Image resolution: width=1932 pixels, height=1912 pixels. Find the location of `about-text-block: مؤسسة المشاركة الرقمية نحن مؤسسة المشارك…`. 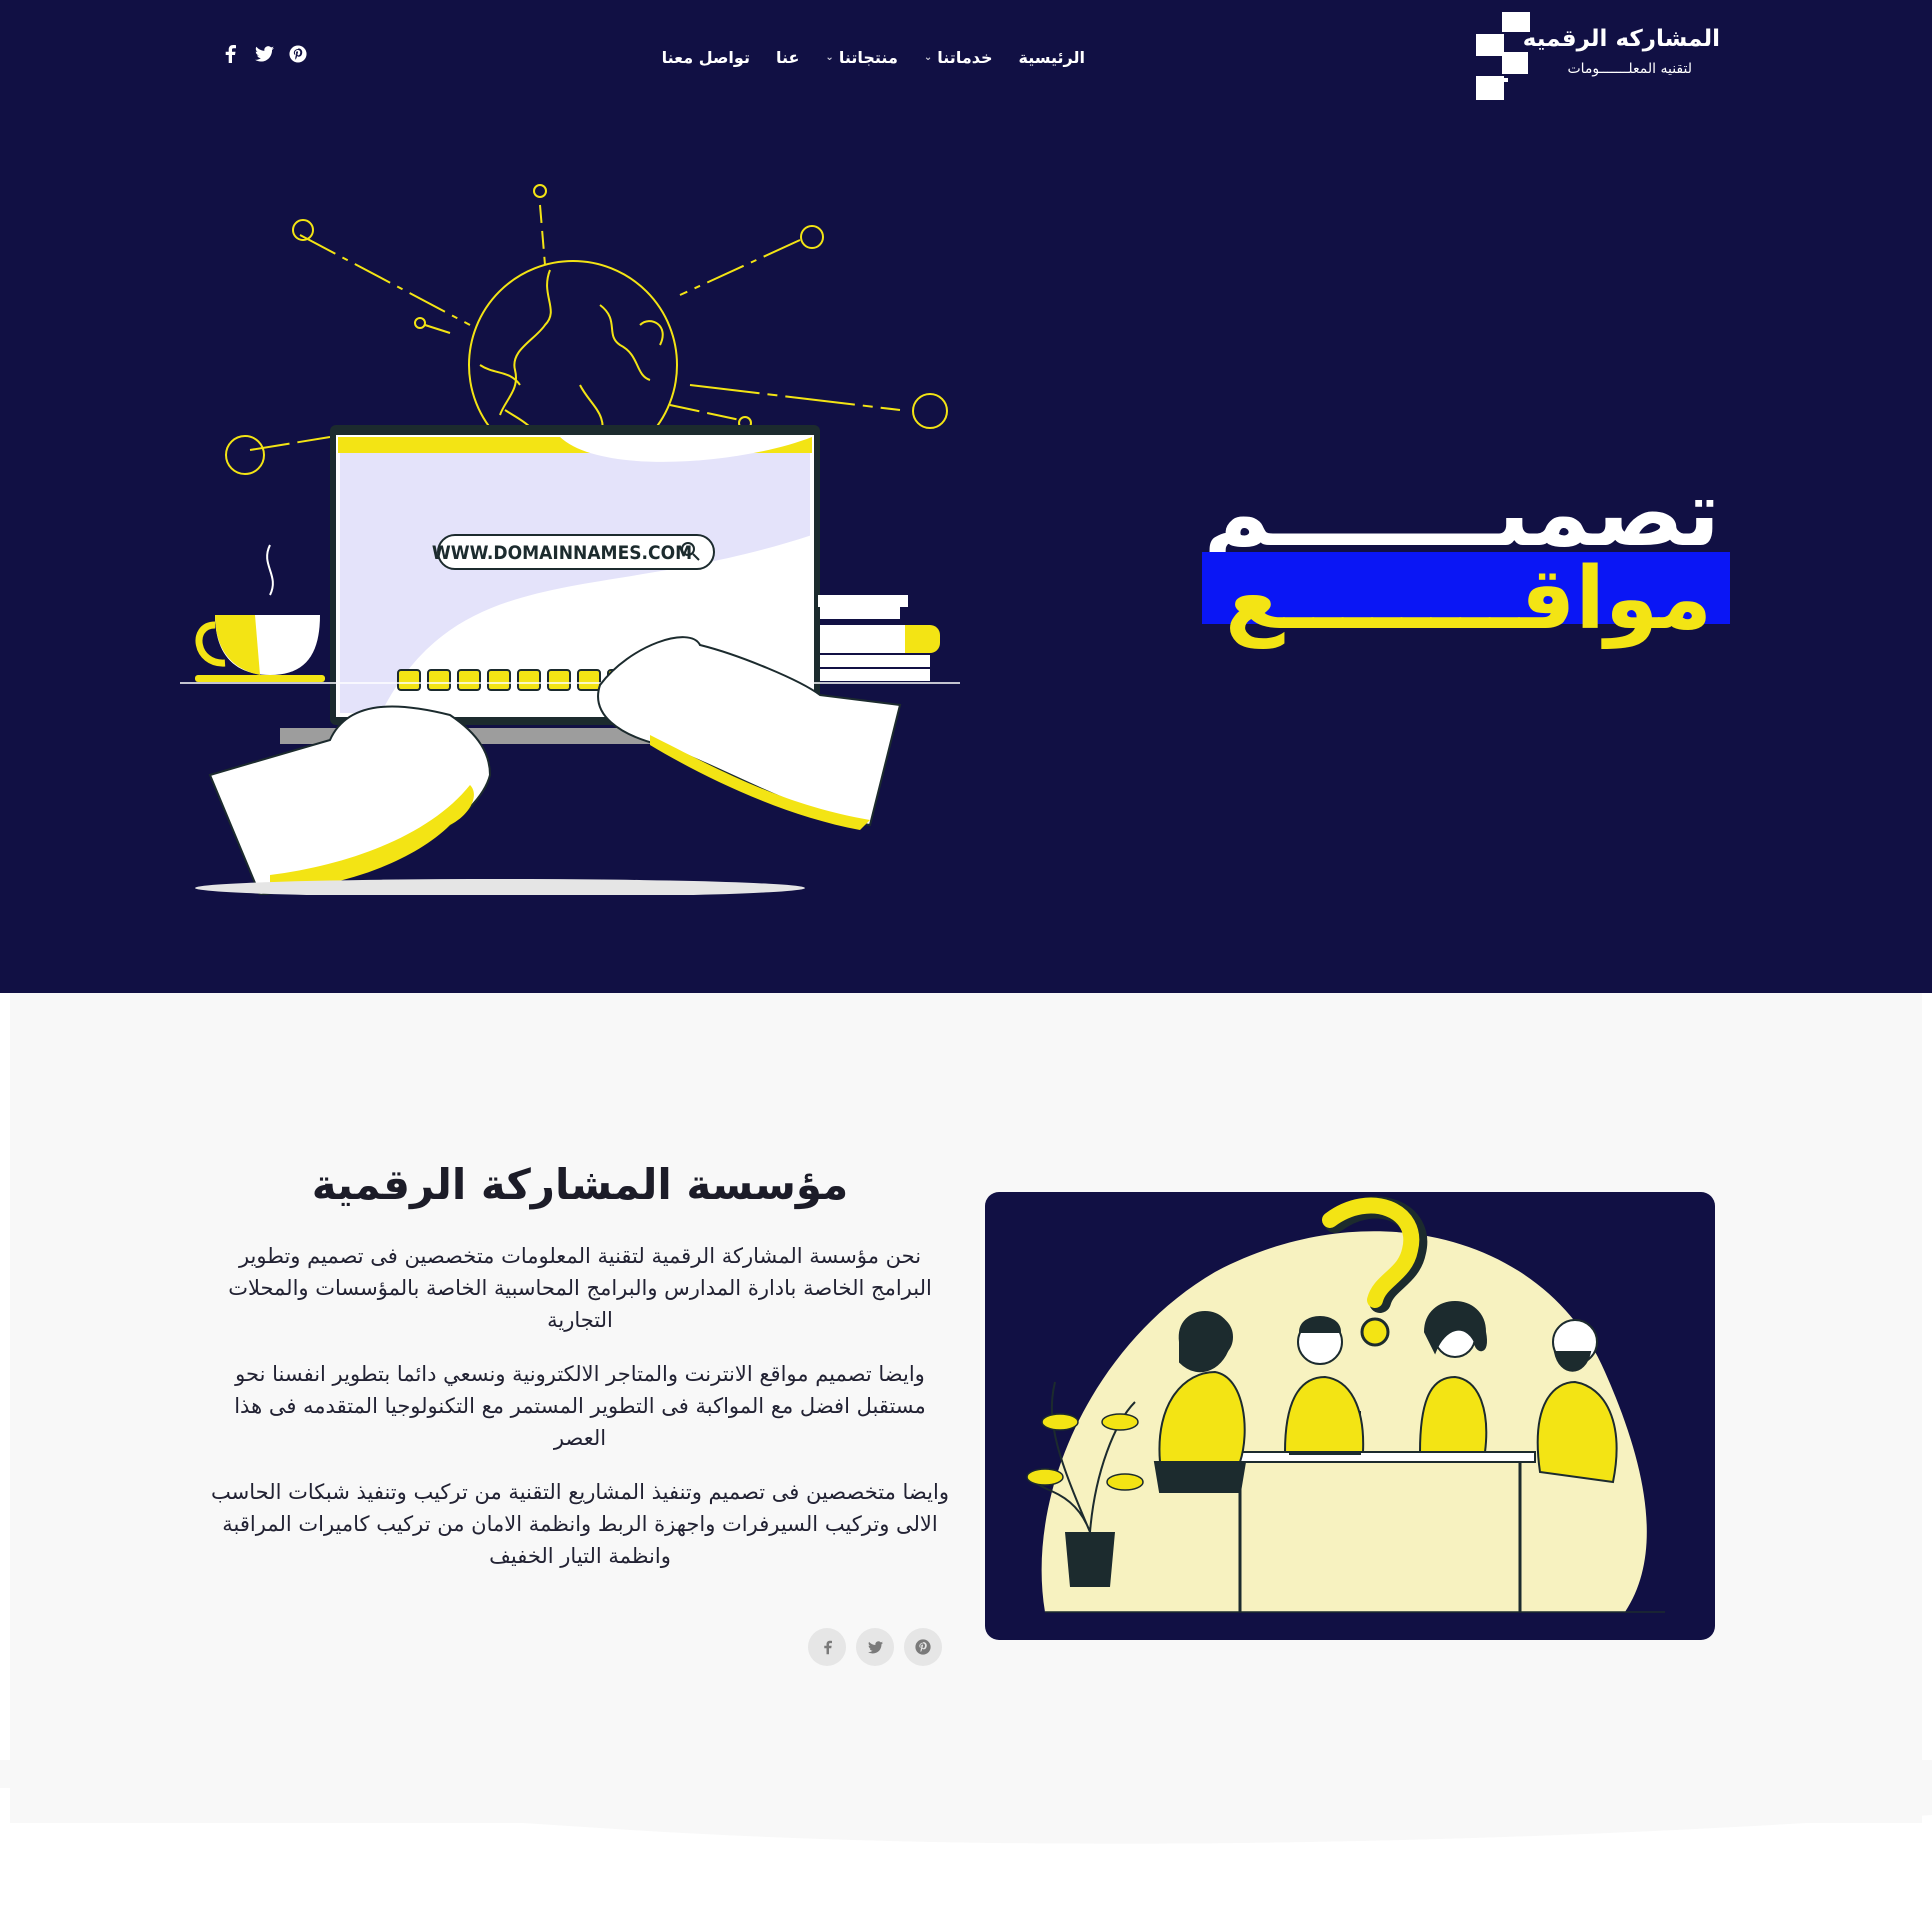

about-text-block: مؤسسة المشاركة الرقمية نحن مؤسسة المشارك… is located at coordinates (580, 1377).